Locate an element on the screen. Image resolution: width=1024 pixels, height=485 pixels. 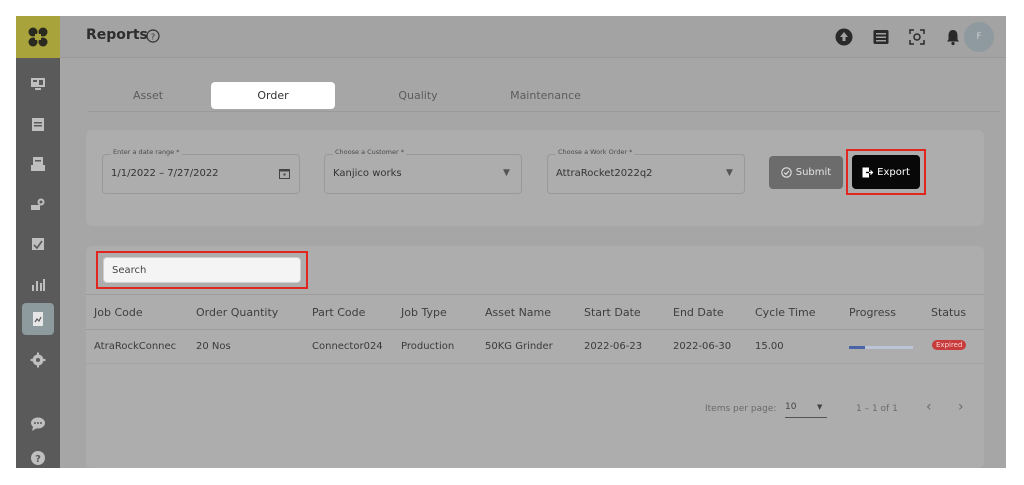
items-per-page-value: 10 is located at coordinates (791, 407).